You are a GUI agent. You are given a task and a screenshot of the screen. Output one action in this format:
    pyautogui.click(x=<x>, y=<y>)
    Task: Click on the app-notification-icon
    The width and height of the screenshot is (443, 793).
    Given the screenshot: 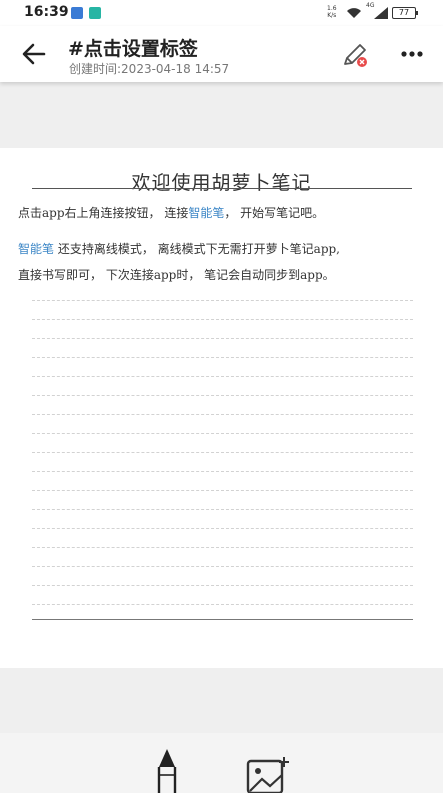 What is the action you would take?
    pyautogui.click(x=95, y=13)
    